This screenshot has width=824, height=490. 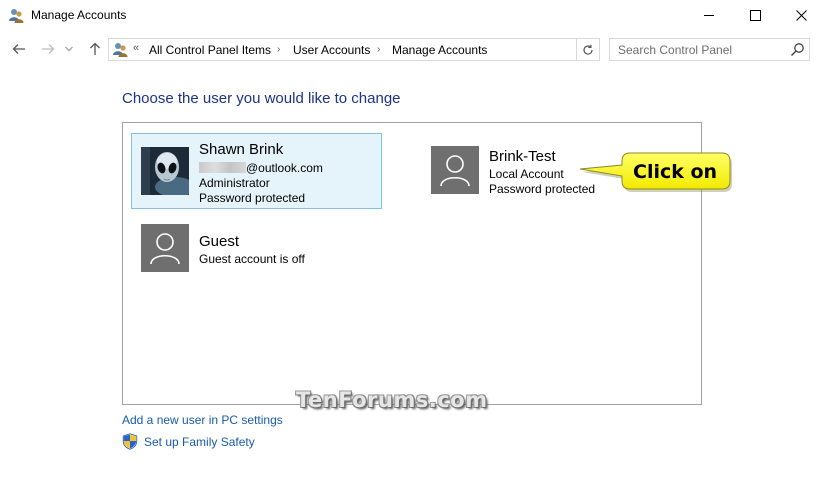 I want to click on recent-locations-button, so click(x=69, y=49).